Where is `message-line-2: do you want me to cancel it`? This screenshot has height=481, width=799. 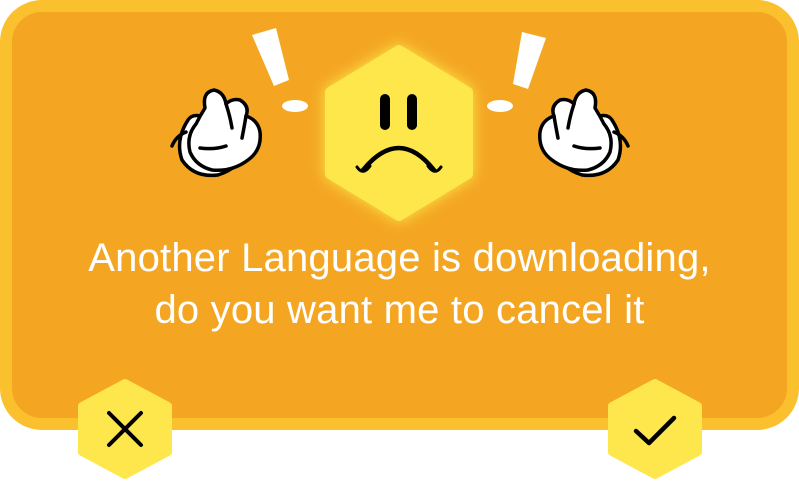
message-line-2: do you want me to cancel it is located at coordinates (399, 310).